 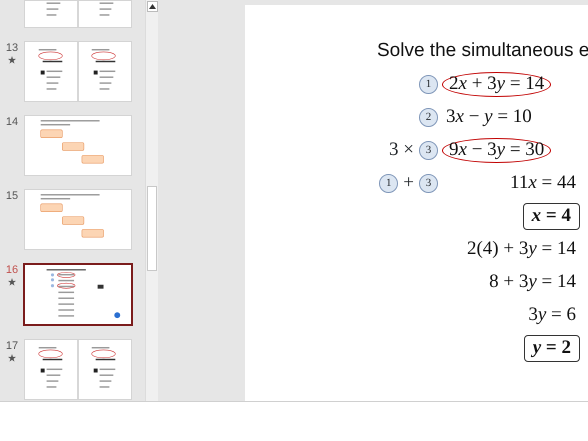 What do you see at coordinates (521, 249) in the screenshot?
I see `equation: 2(4) + 3y = 14` at bounding box center [521, 249].